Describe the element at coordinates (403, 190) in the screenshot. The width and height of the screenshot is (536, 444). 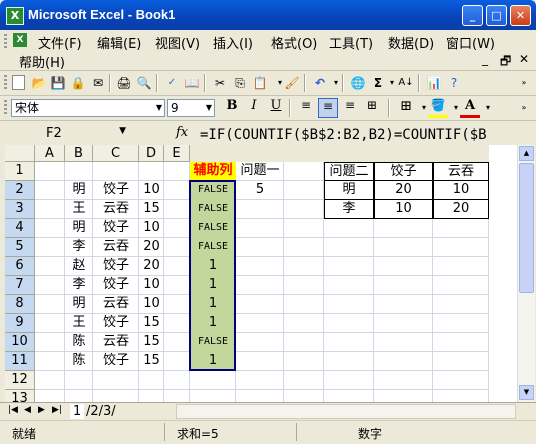
I see `pivot-jiaozi: 20` at that location.